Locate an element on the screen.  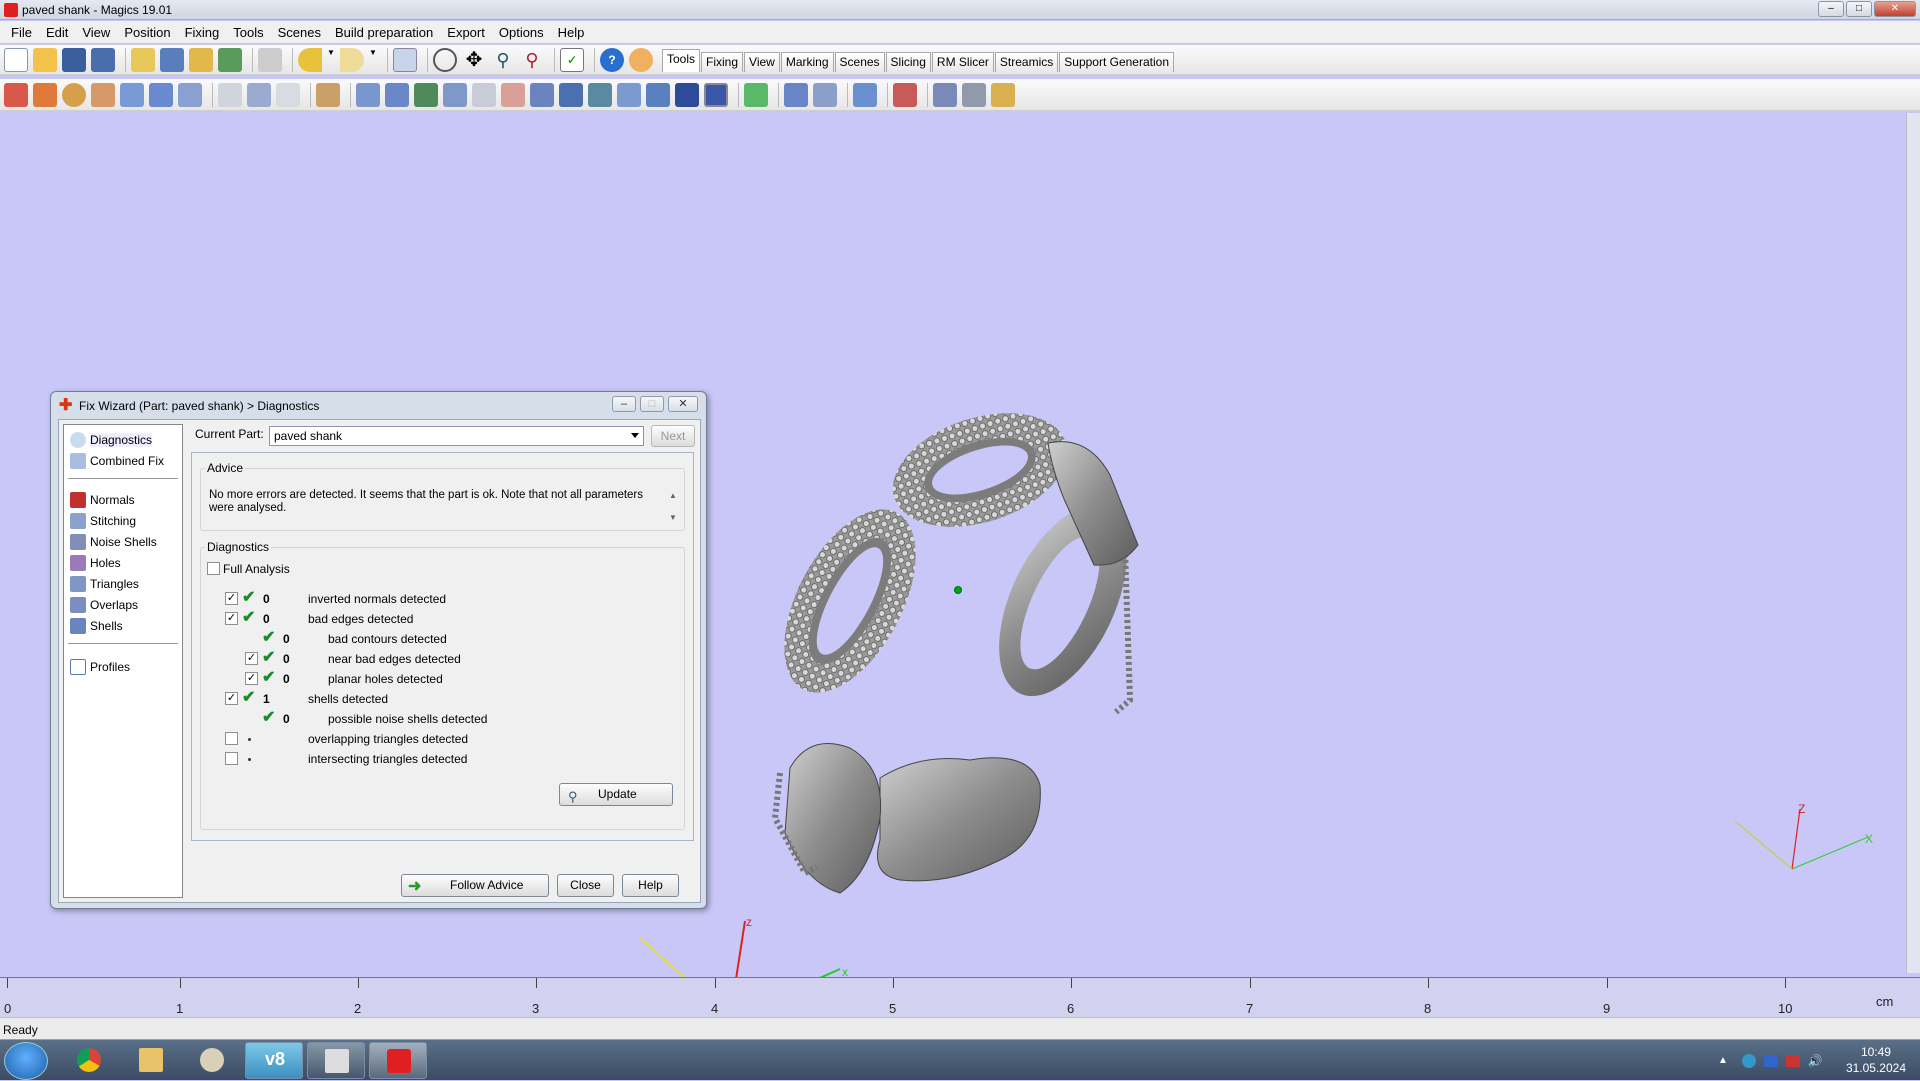
taskbar-chrome is located at coordinates (89, 1060).